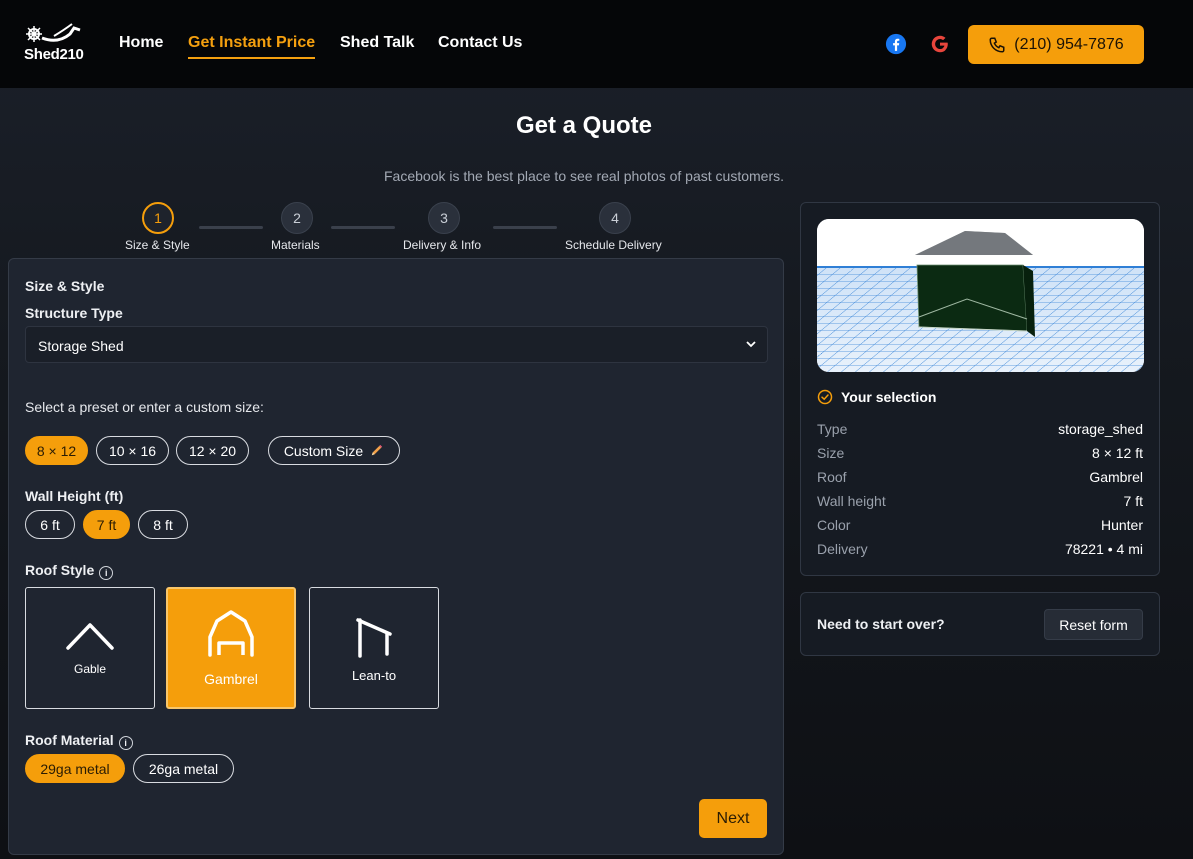 The image size is (1193, 859). I want to click on structure-type-select: Storage Shed, so click(396, 344).